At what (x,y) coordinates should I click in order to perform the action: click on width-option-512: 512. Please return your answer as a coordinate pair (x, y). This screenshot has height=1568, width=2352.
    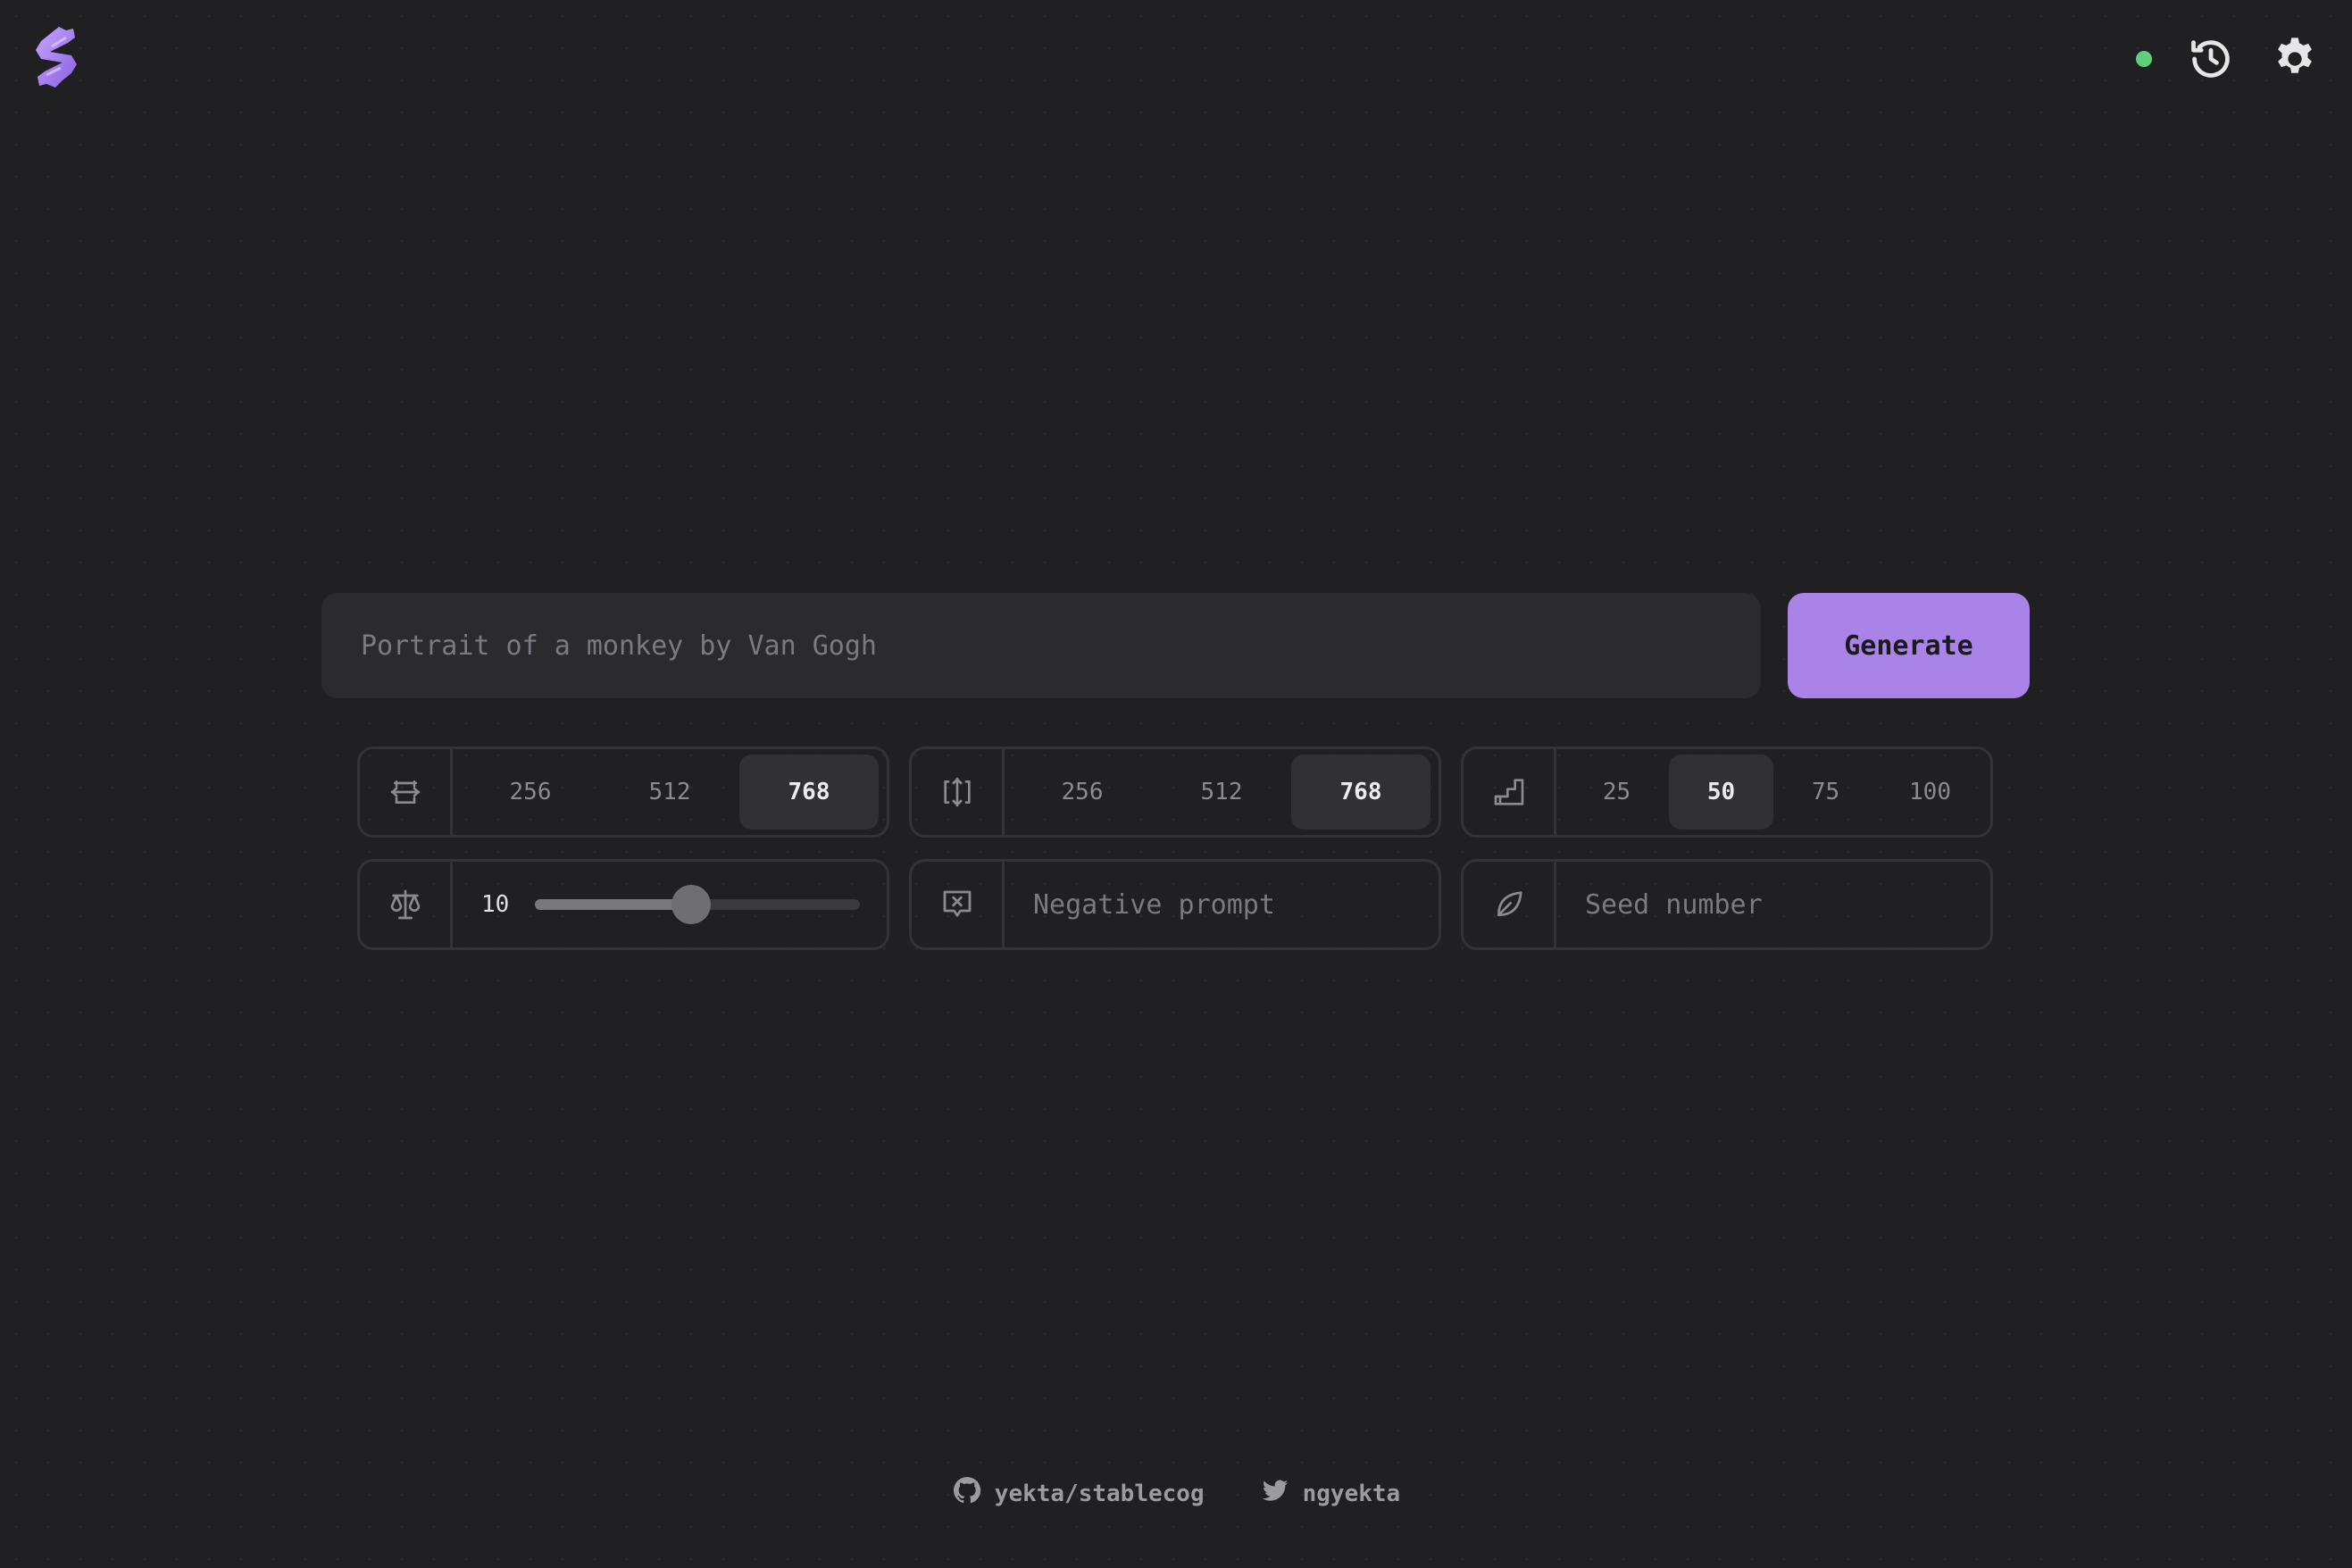
    Looking at the image, I should click on (669, 793).